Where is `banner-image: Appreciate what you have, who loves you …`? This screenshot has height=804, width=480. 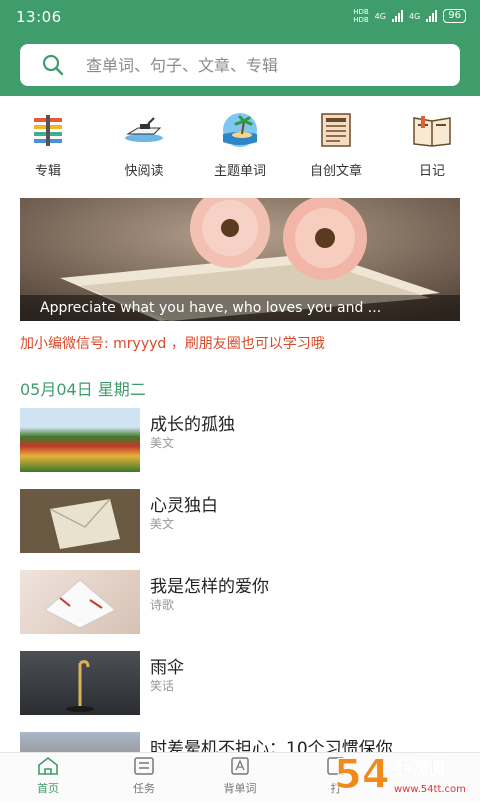 banner-image: Appreciate what you have, who loves you … is located at coordinates (240, 259).